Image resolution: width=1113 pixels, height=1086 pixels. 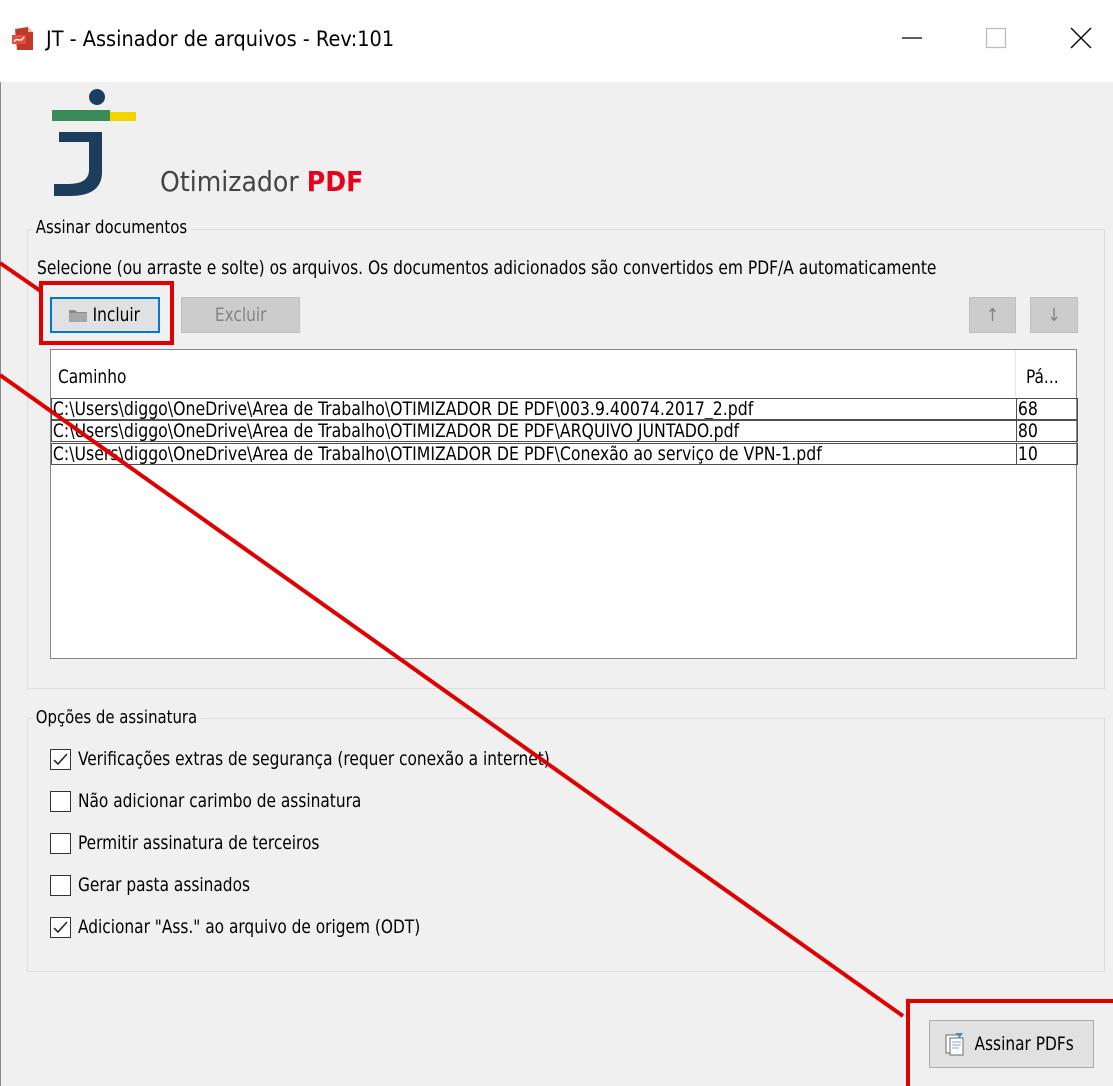 I want to click on move-up-button: ↑, so click(x=992, y=315).